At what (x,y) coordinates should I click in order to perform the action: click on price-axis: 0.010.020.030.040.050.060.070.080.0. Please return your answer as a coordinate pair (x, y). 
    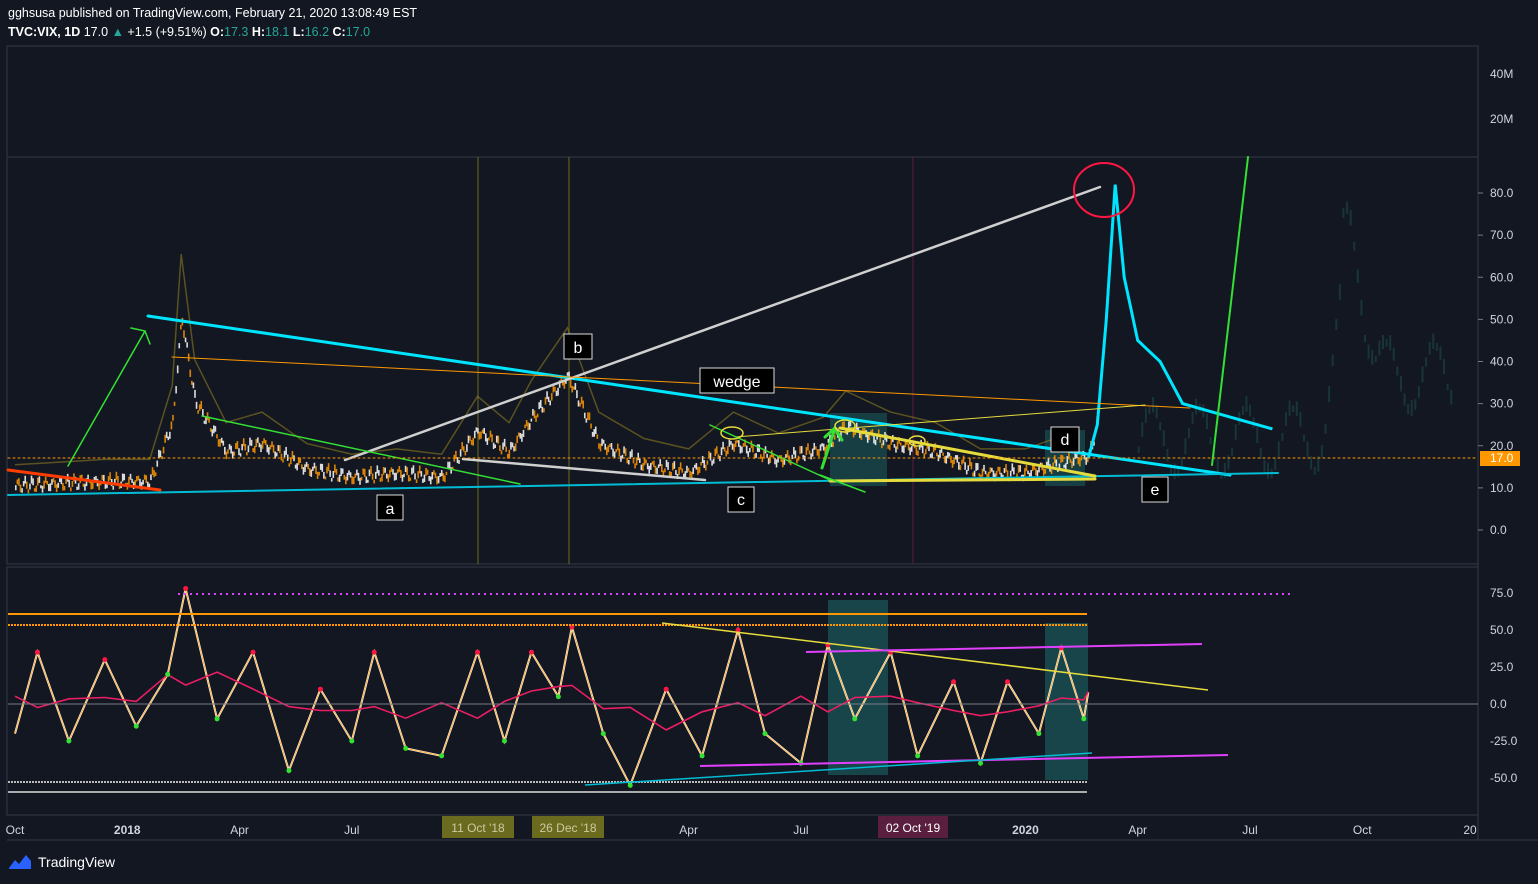
    Looking at the image, I should click on (1496, 361).